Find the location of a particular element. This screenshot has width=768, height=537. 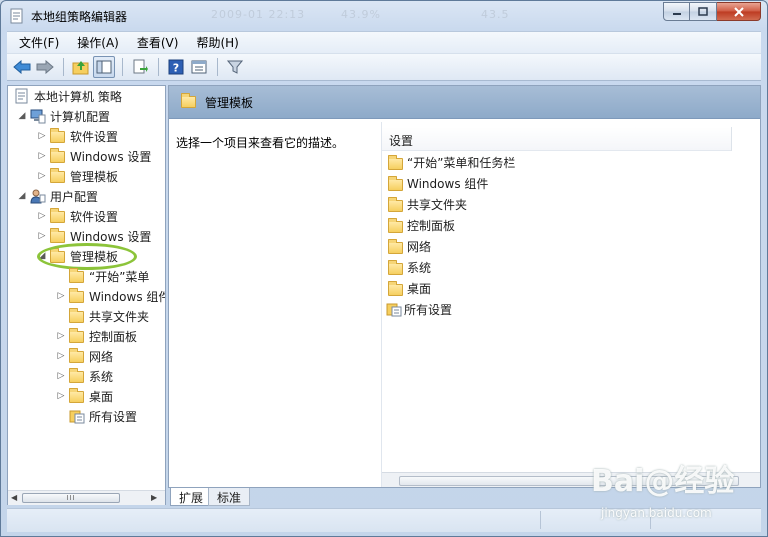

menu-view: 查看(V) is located at coordinates (155, 42).